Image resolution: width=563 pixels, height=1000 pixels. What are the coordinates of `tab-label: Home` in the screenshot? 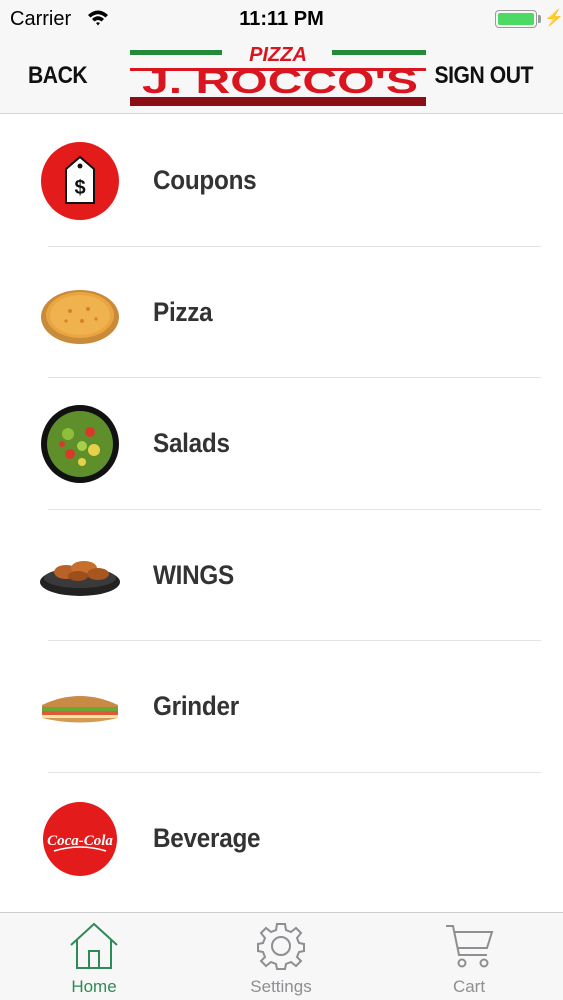 It's located at (94, 986).